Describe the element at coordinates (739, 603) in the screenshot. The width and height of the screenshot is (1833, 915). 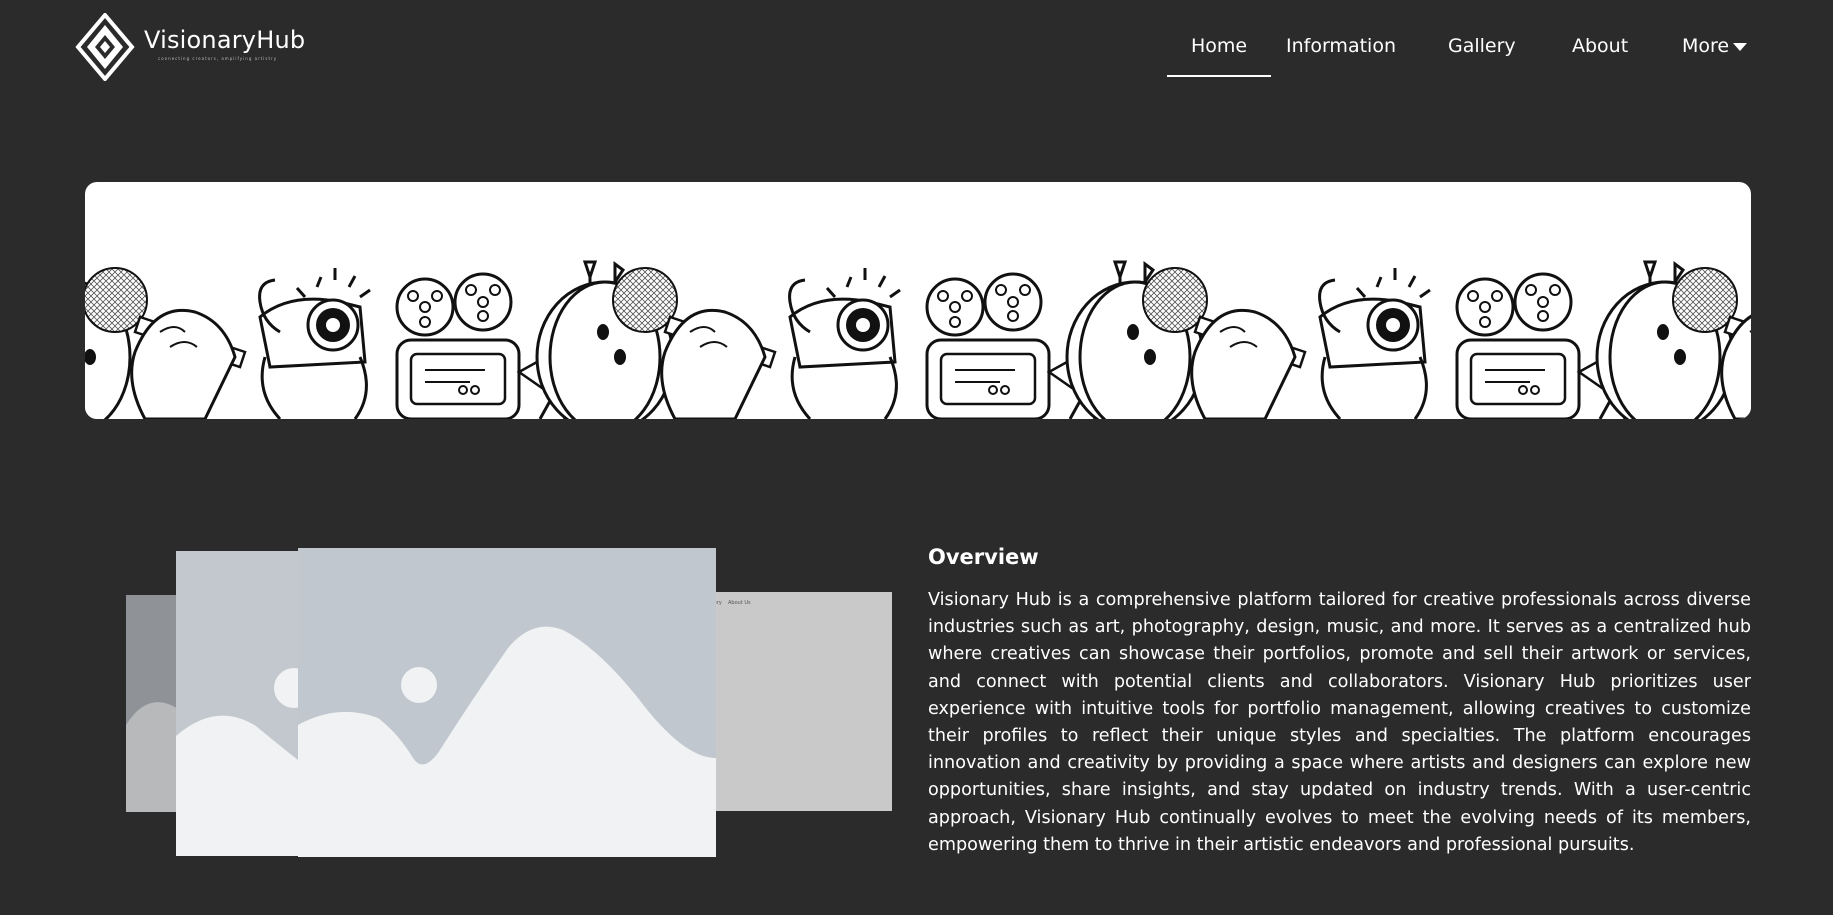
I see `preview-nav-about: About Us` at that location.